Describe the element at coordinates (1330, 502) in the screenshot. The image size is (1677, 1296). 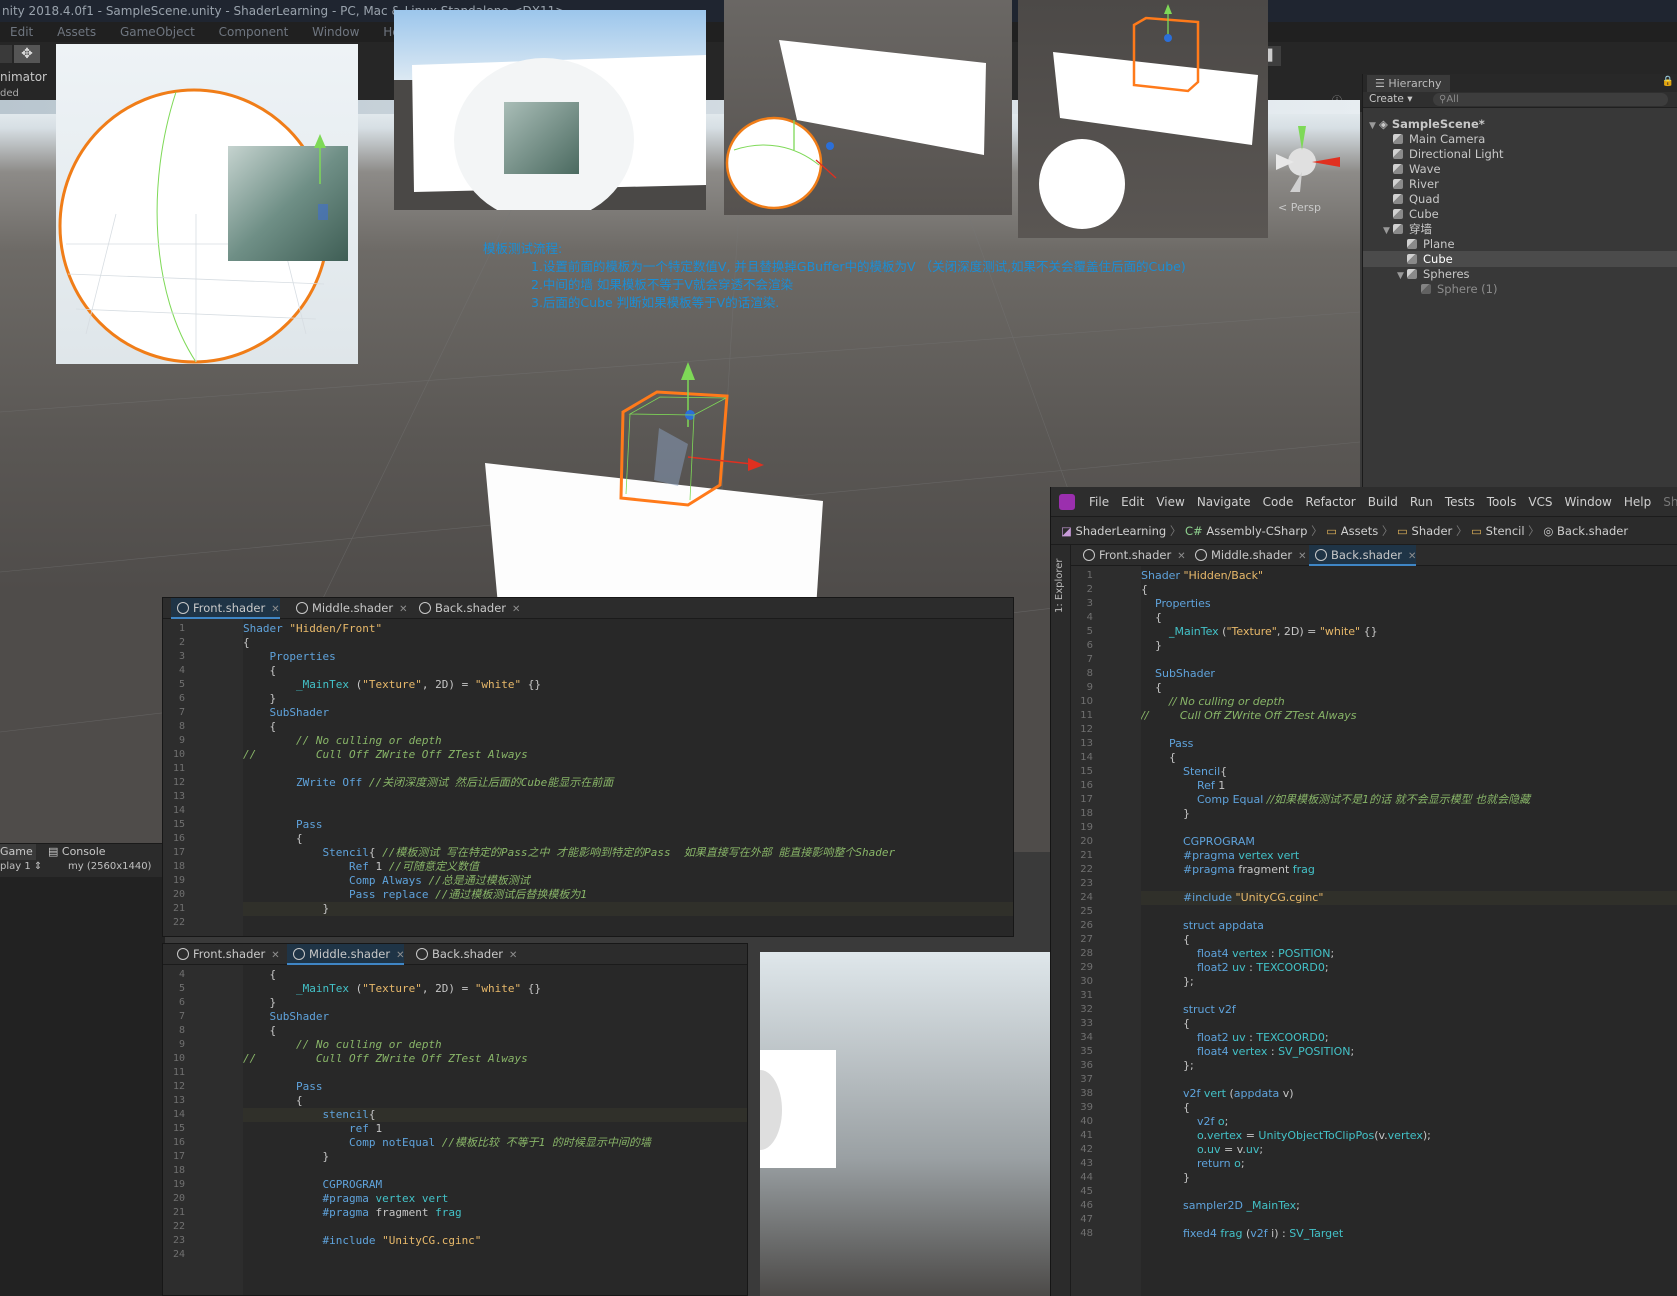
I see `ide-menu-item: Refactor` at that location.